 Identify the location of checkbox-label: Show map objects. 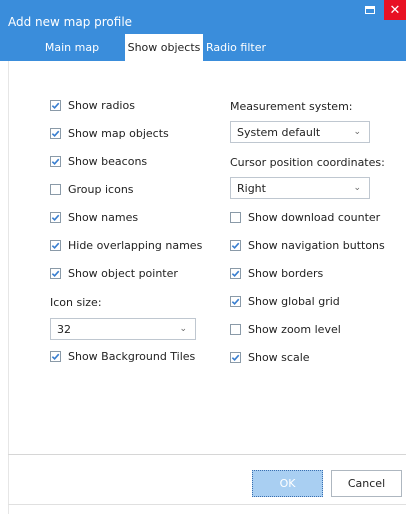
(118, 133).